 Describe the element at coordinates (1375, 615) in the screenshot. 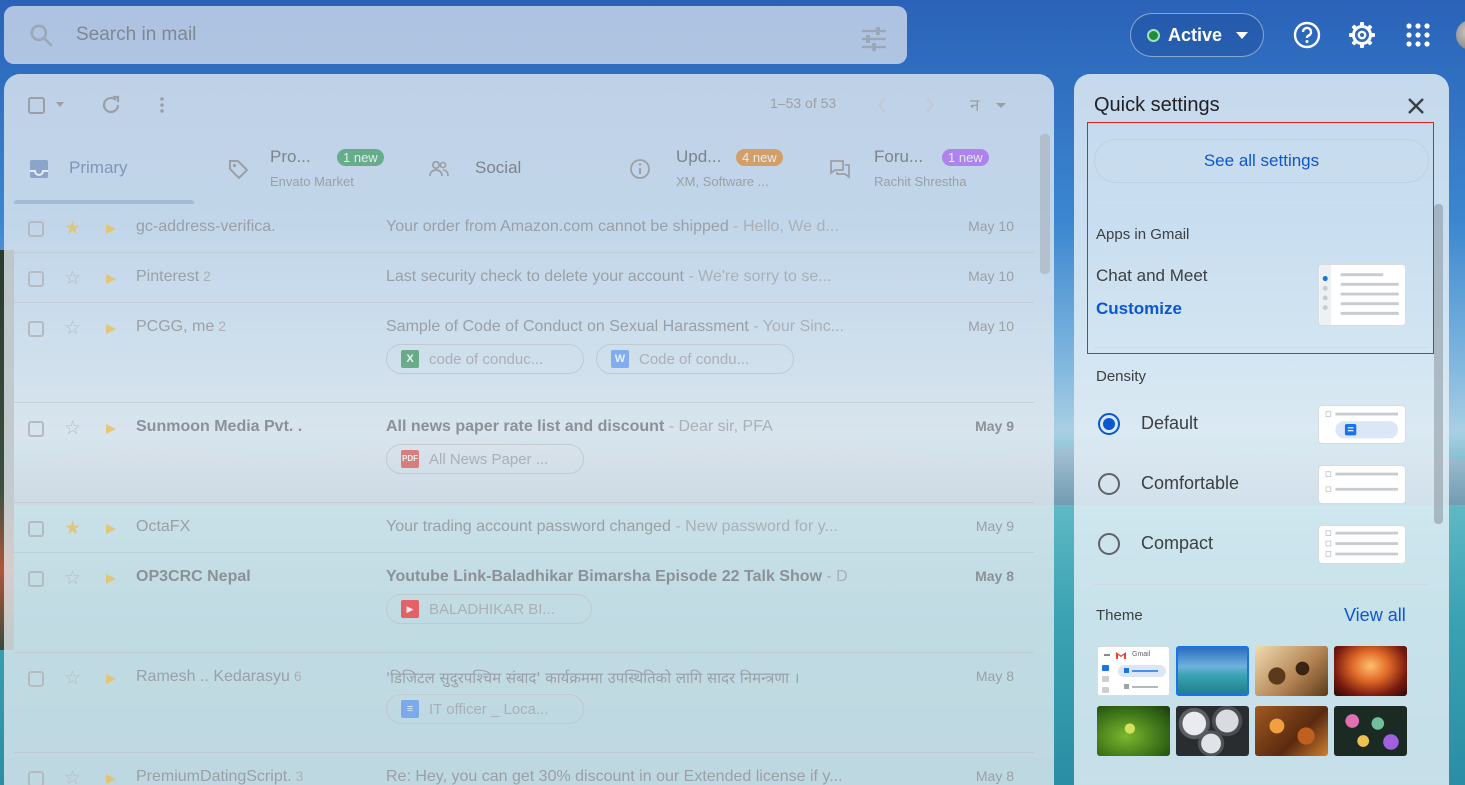

I see `view-all-themes-link: View all` at that location.